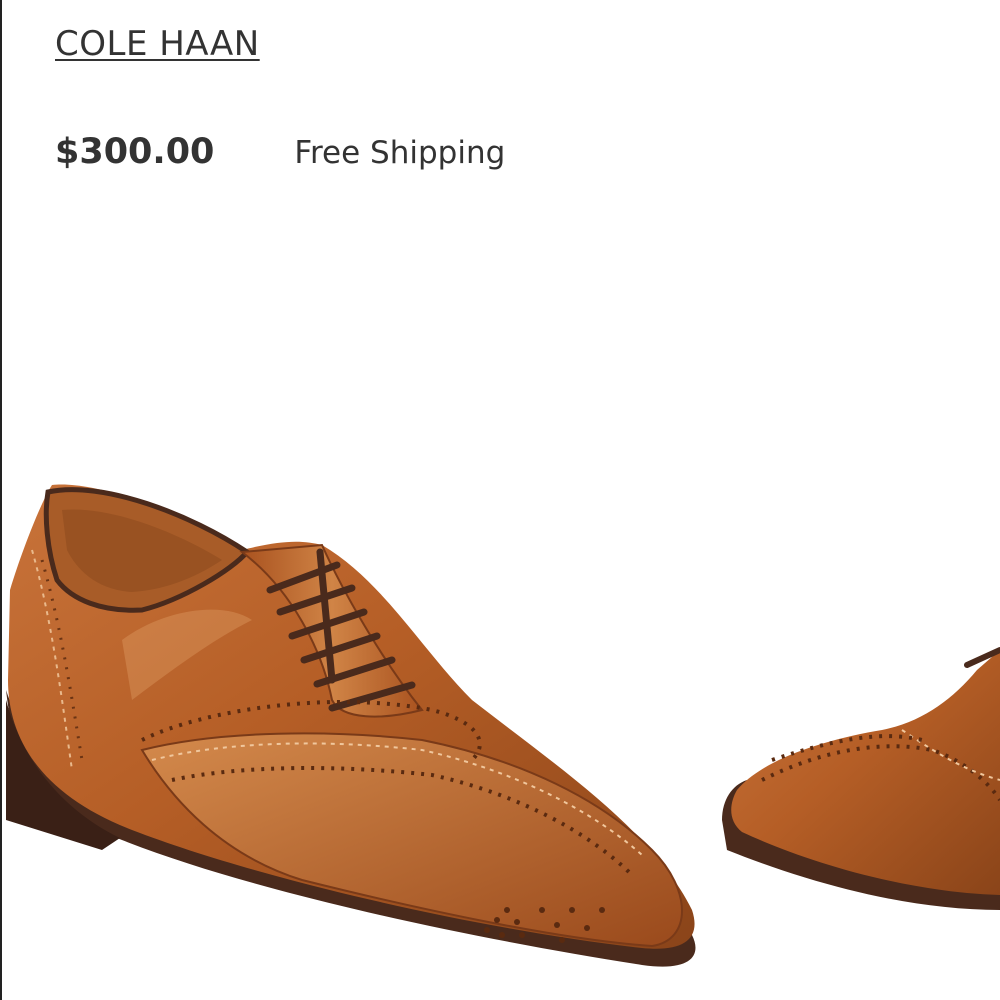 The image size is (1000, 1000). Describe the element at coordinates (135, 152) in the screenshot. I see `product-price: $300.00` at that location.